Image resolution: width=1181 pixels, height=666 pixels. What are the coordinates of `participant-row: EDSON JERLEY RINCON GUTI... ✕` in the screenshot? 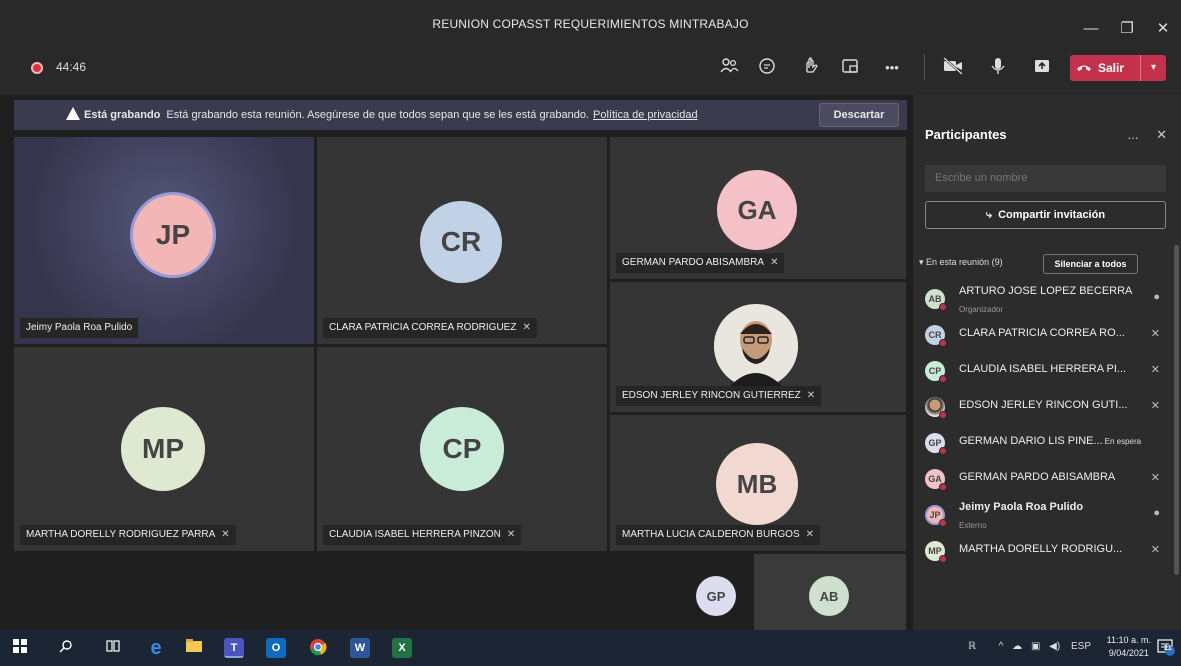 It's located at (1040, 406).